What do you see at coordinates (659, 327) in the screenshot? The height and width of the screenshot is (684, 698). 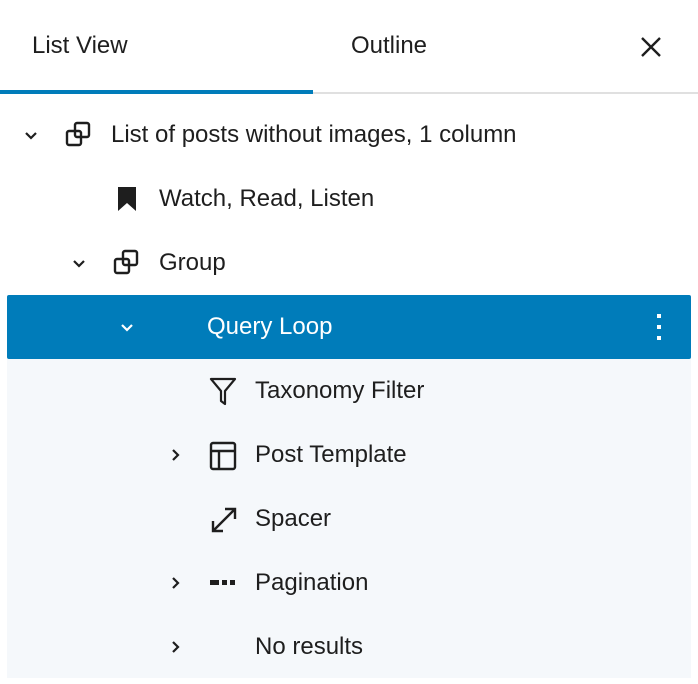 I see `more-options-icon` at bounding box center [659, 327].